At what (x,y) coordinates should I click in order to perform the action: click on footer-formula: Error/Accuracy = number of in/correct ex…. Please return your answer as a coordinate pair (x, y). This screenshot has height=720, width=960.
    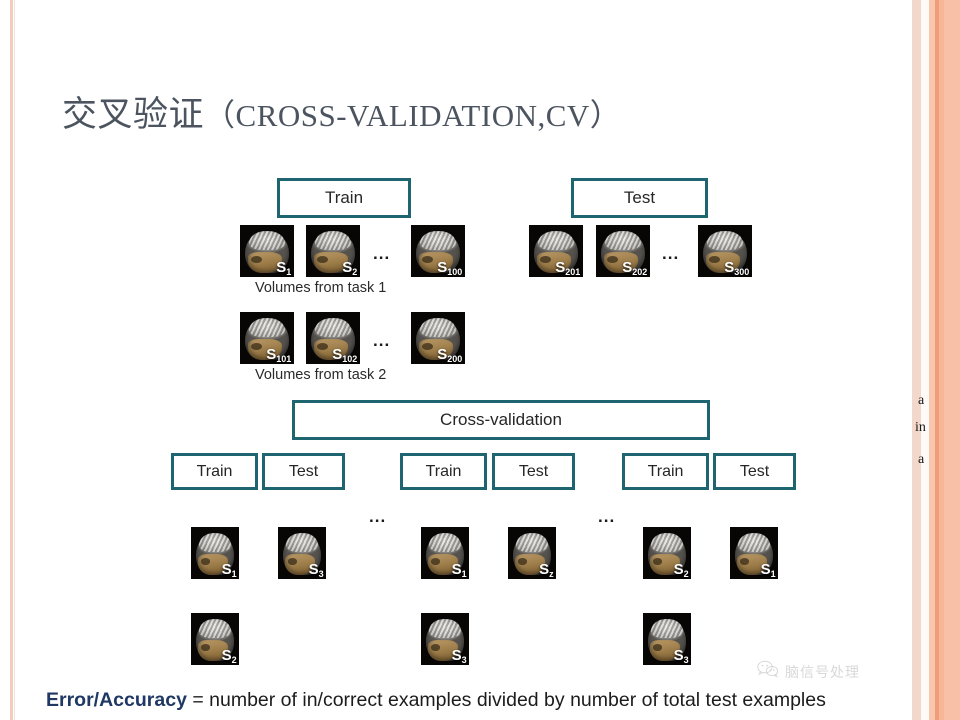
    Looking at the image, I should click on (436, 700).